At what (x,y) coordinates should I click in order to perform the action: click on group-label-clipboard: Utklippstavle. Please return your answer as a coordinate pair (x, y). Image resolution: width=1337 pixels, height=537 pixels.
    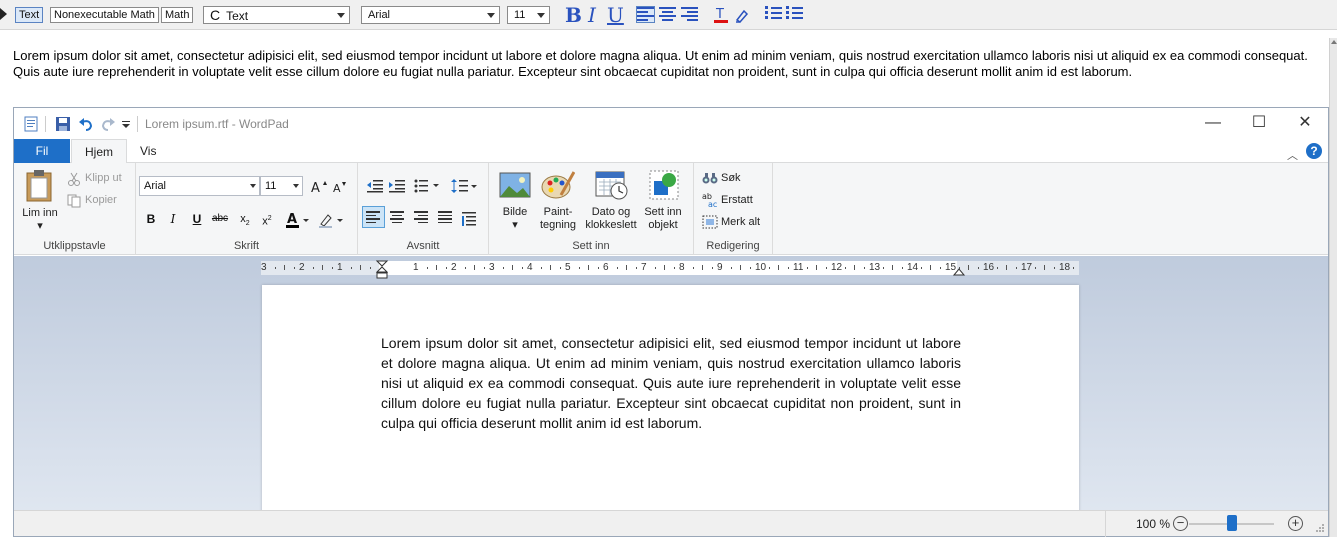
    Looking at the image, I should click on (74, 246).